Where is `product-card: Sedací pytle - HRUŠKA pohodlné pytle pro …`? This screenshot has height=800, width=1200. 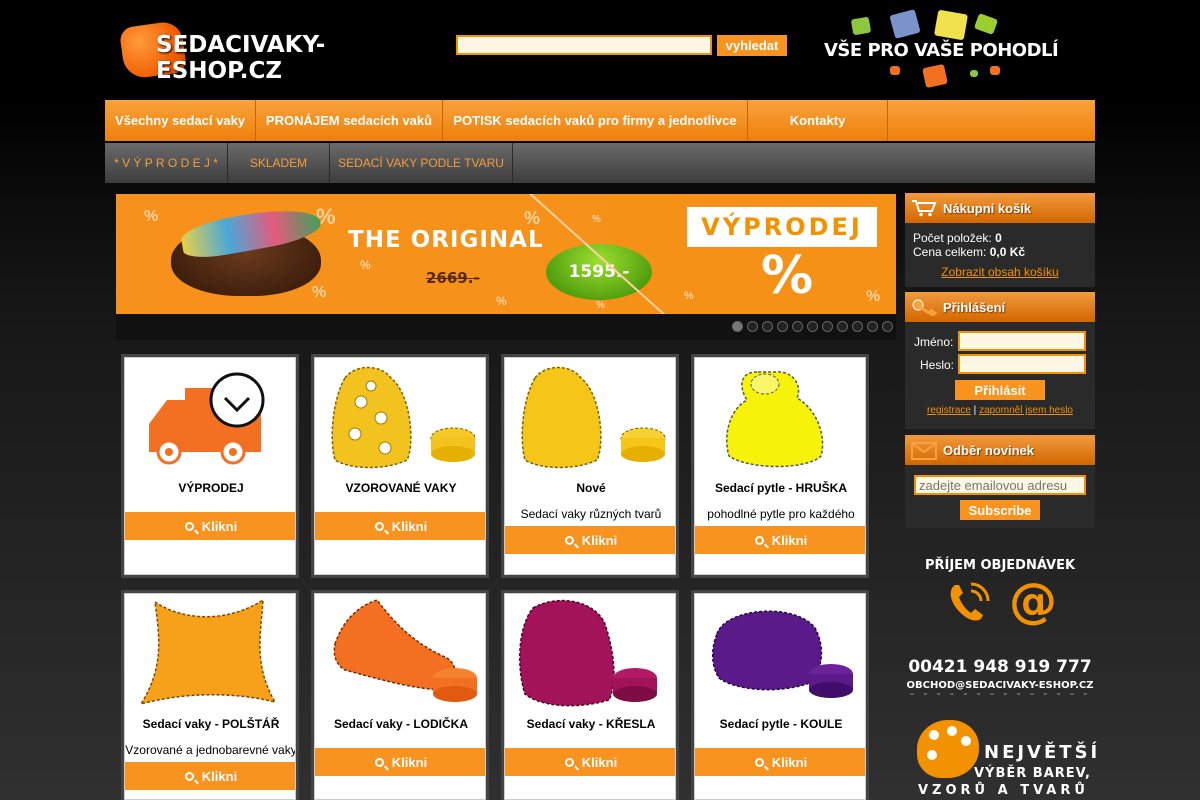 product-card: Sedací pytle - HRUŠKA pohodlné pytle pro … is located at coordinates (780, 466).